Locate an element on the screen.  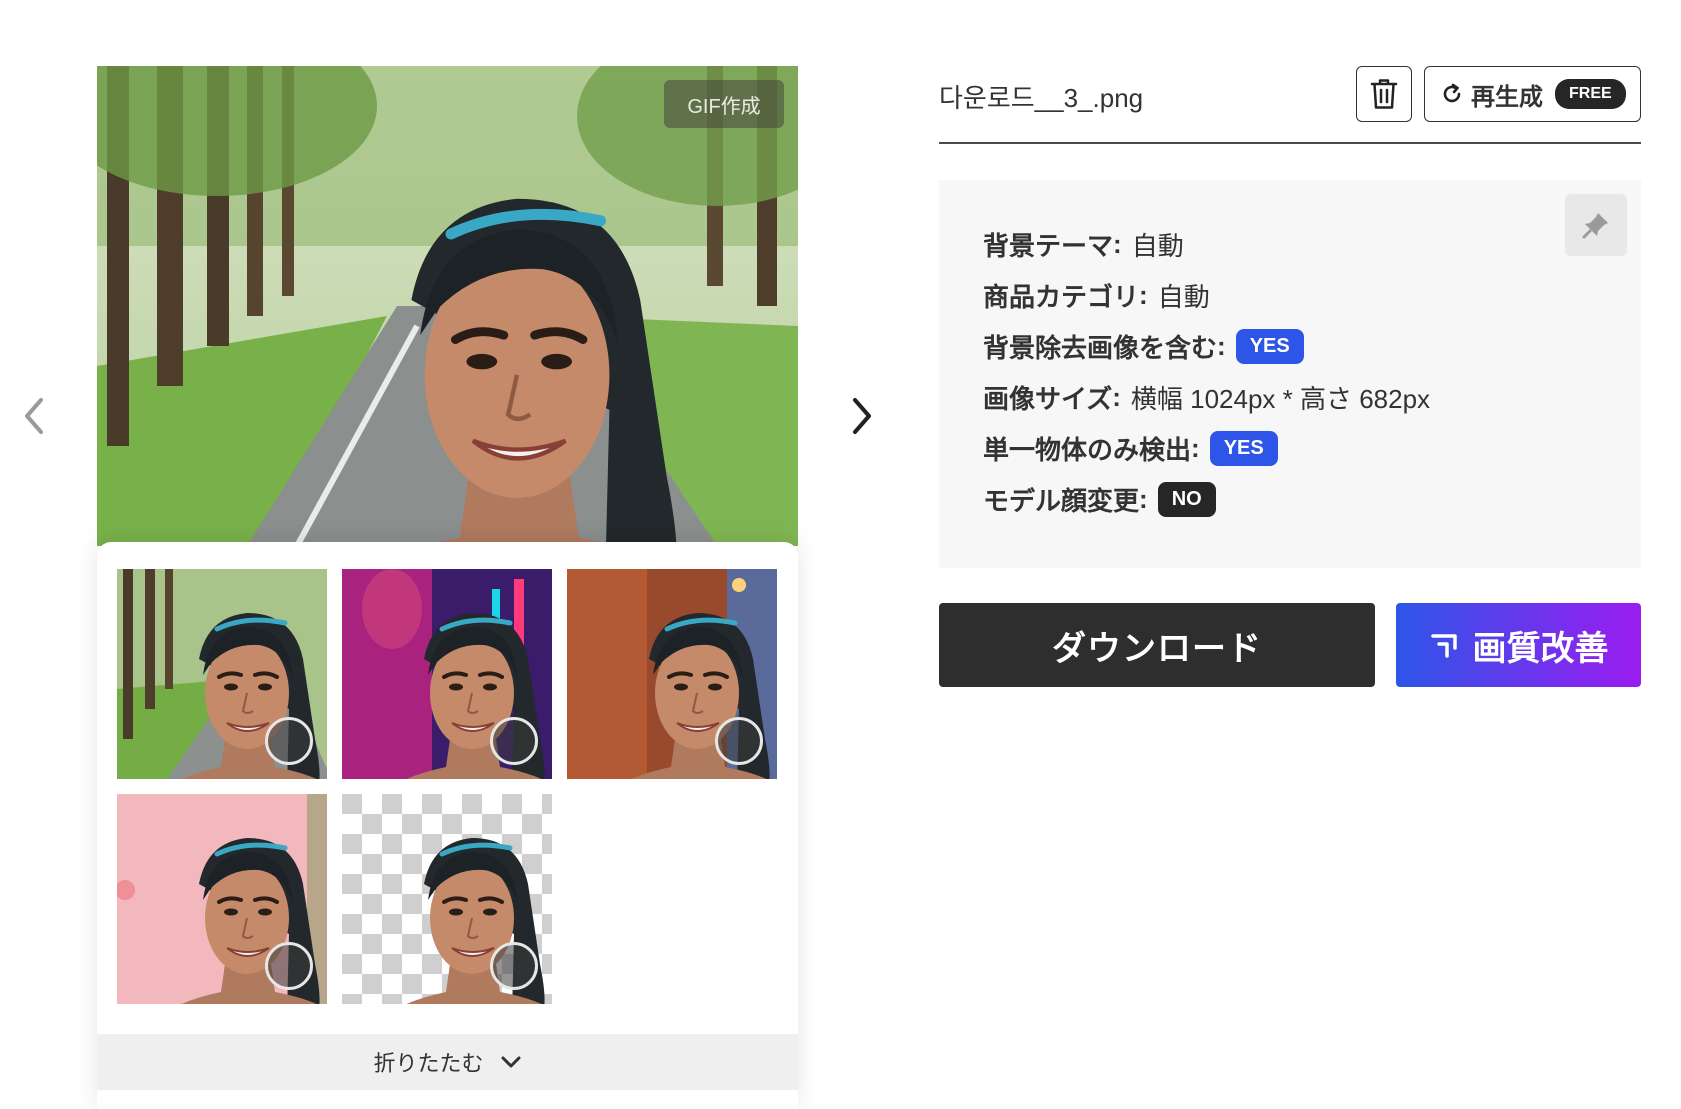
info-key: 単一物体のみ検出 is located at coordinates (1087, 449).